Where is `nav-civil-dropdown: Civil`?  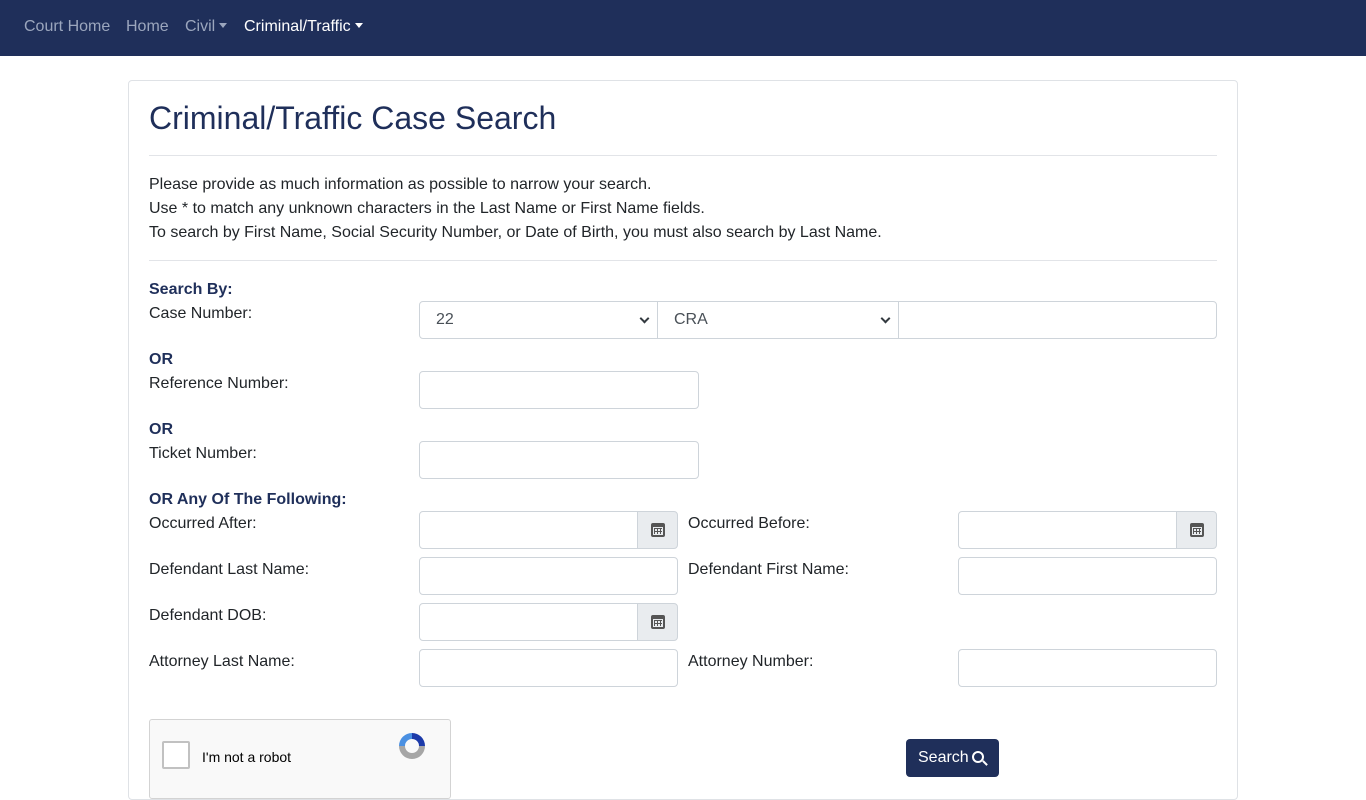 nav-civil-dropdown: Civil is located at coordinates (206, 27).